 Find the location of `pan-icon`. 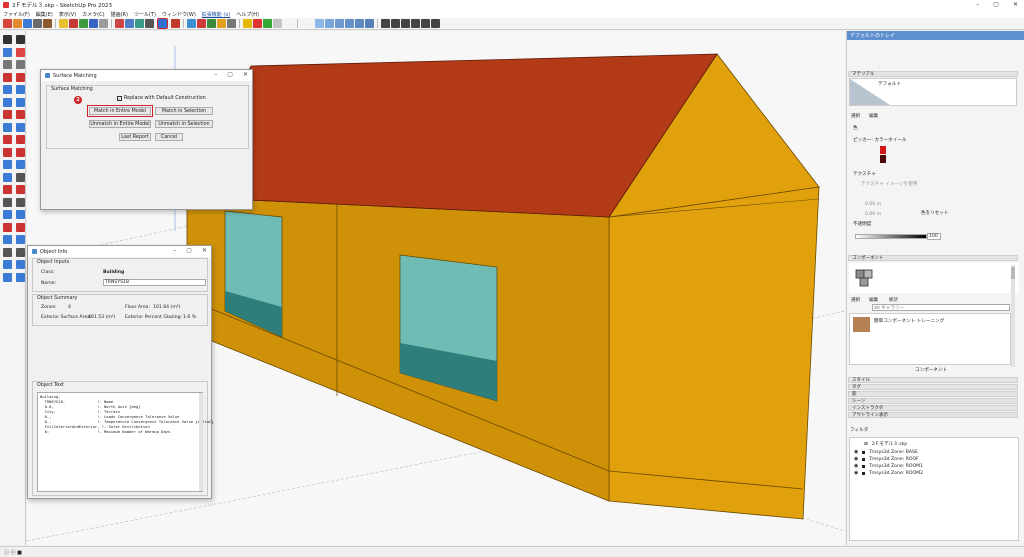

pan-icon is located at coordinates (20, 214).